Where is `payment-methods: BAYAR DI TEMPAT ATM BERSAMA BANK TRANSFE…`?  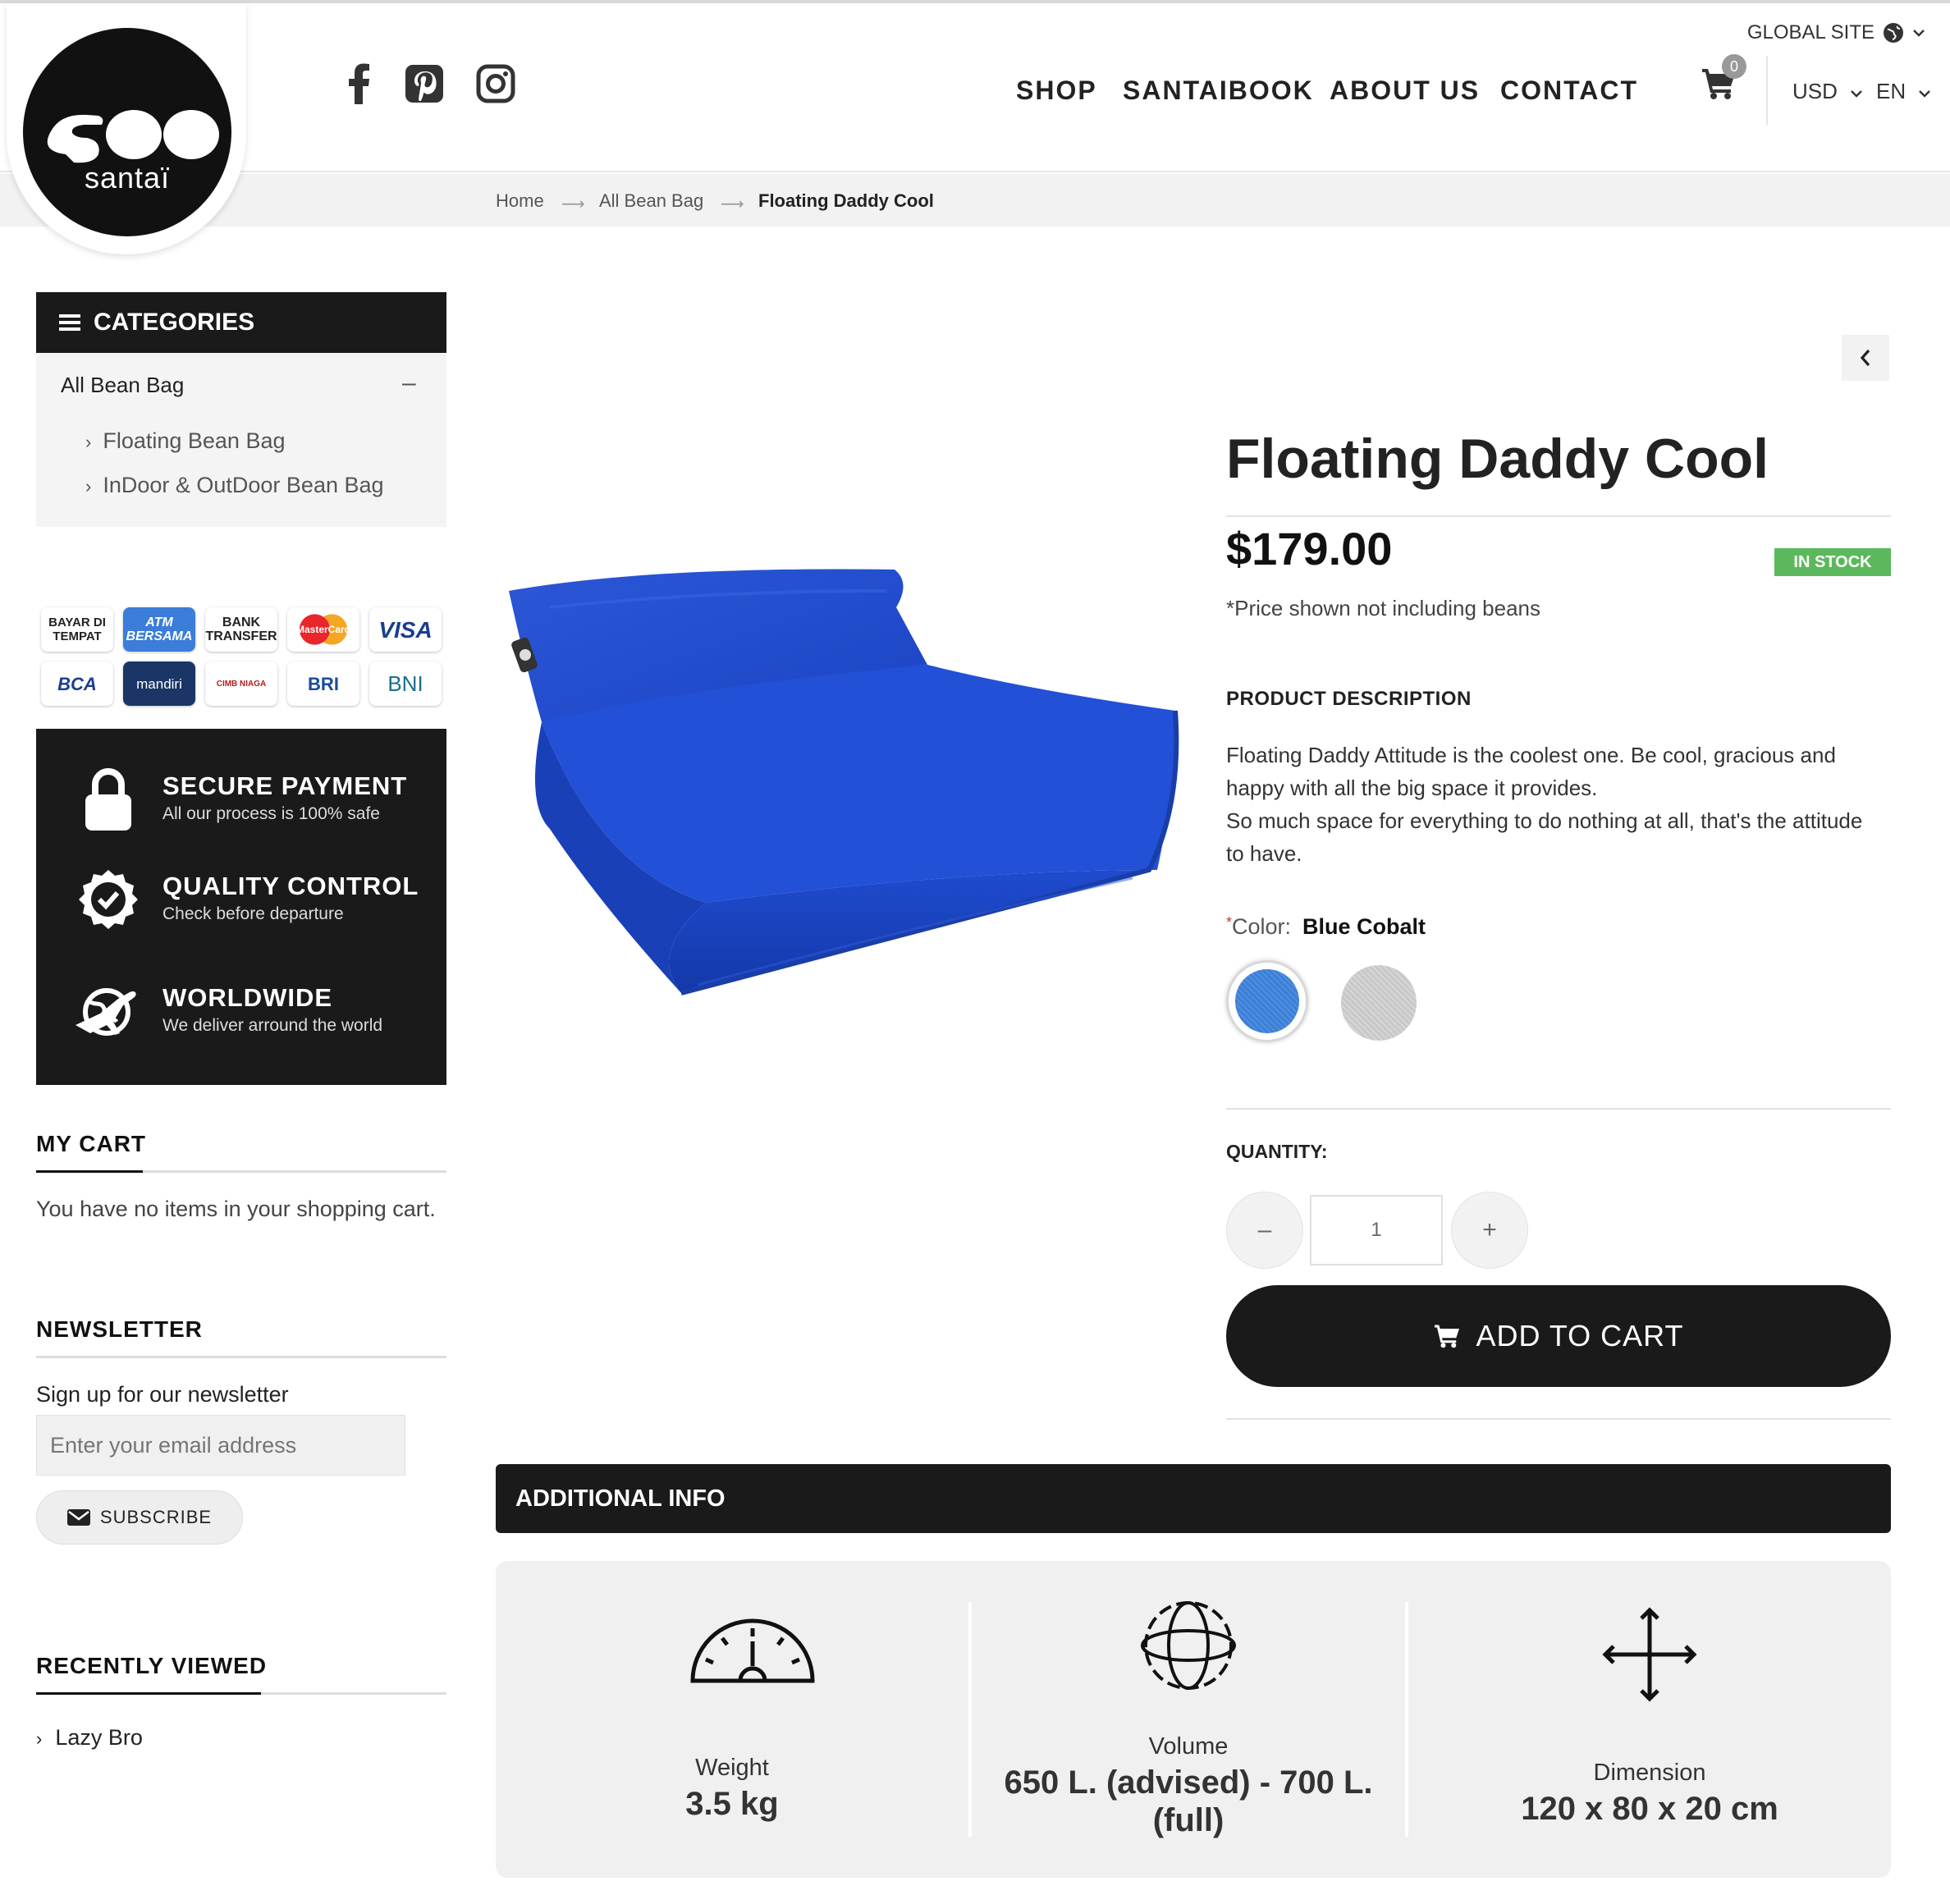 payment-methods: BAYAR DI TEMPAT ATM BERSAMA BANK TRANSFE… is located at coordinates (242, 656).